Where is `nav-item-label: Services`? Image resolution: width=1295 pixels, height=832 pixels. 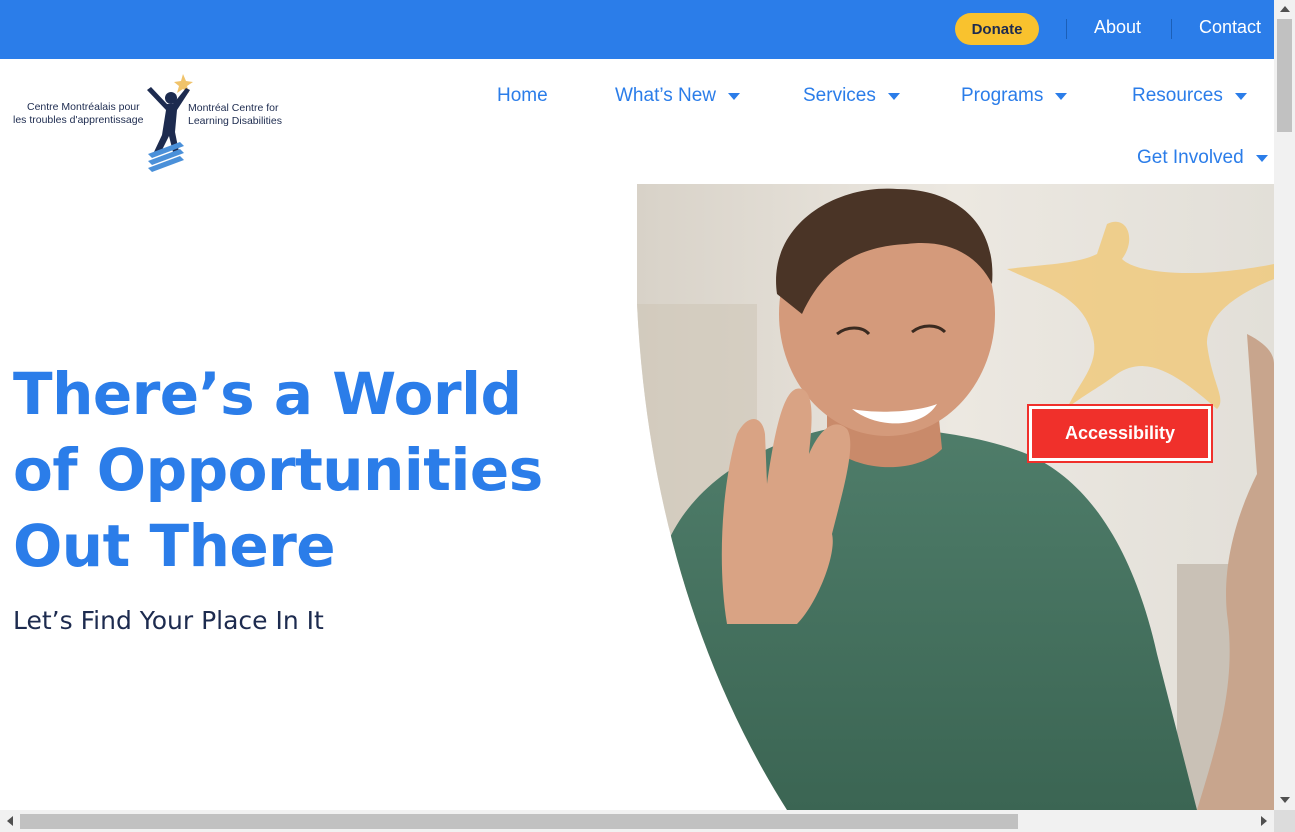
nav-item-label: Services is located at coordinates (839, 95).